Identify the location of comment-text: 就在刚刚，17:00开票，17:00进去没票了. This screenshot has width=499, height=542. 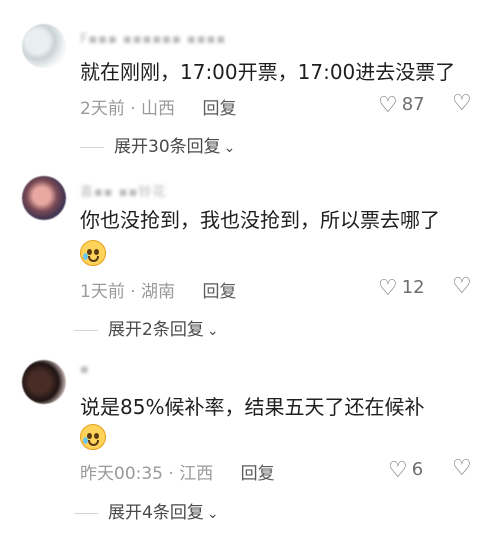
(268, 72).